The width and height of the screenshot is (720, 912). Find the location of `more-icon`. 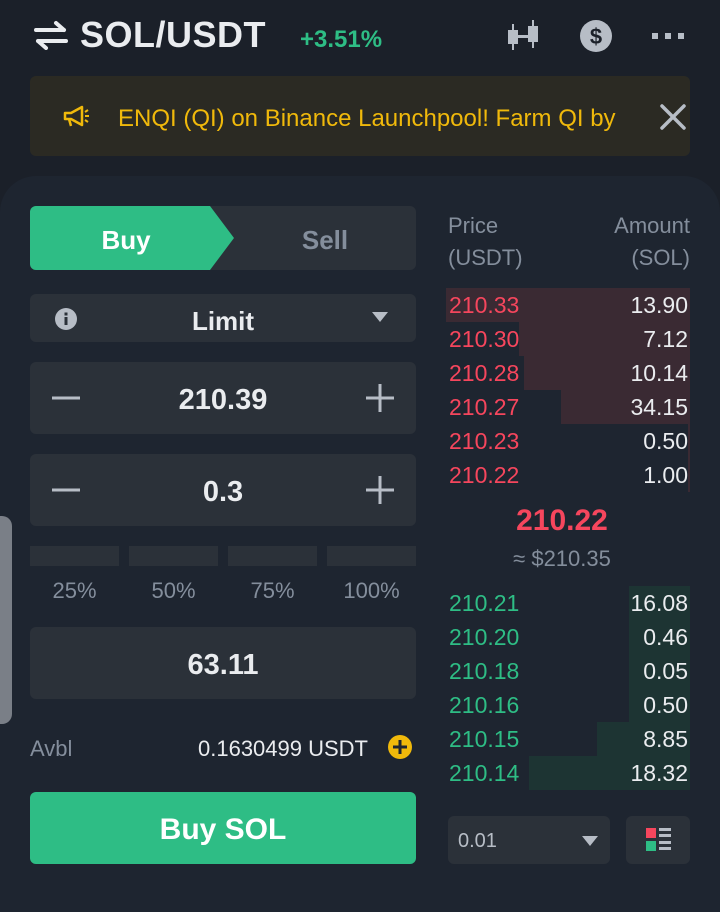

more-icon is located at coordinates (668, 36).